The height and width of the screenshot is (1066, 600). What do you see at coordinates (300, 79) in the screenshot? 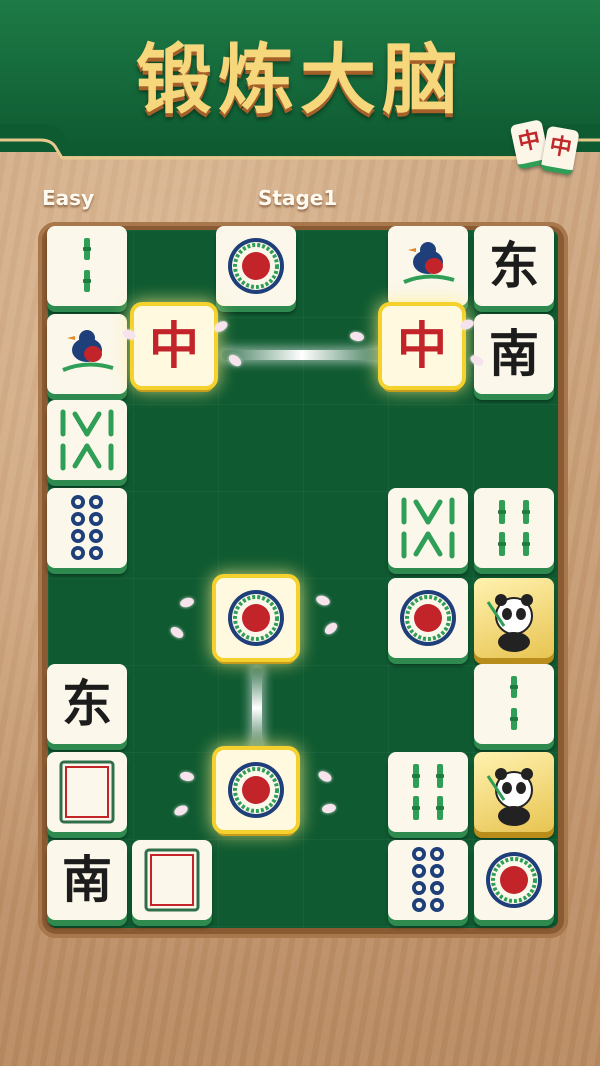
I see `game-title: 锻炼大脑` at bounding box center [300, 79].